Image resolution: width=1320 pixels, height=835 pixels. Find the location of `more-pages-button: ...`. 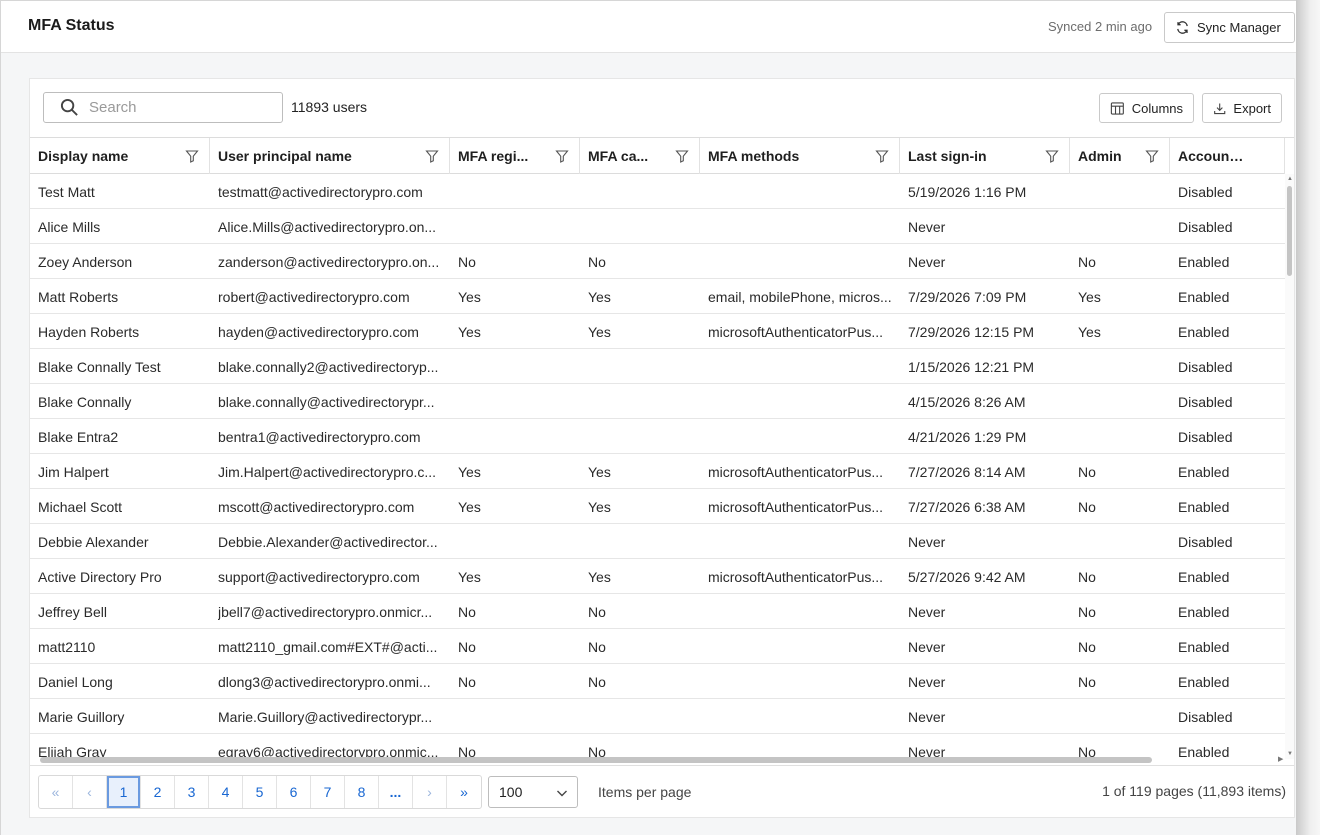

more-pages-button: ... is located at coordinates (396, 792).